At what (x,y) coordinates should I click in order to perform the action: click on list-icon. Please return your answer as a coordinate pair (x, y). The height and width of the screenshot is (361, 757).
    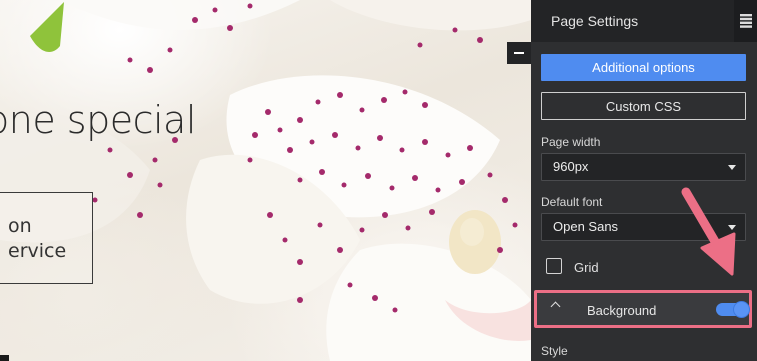
    Looking at the image, I should click on (745, 21).